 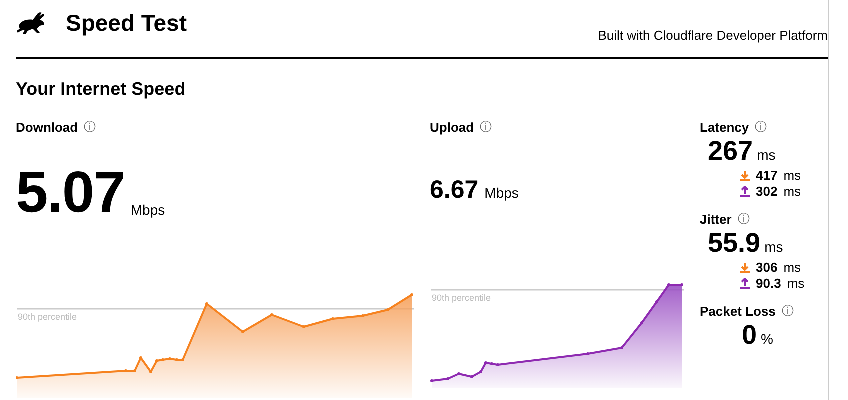 What do you see at coordinates (452, 127) in the screenshot?
I see `upload-label: Upload` at bounding box center [452, 127].